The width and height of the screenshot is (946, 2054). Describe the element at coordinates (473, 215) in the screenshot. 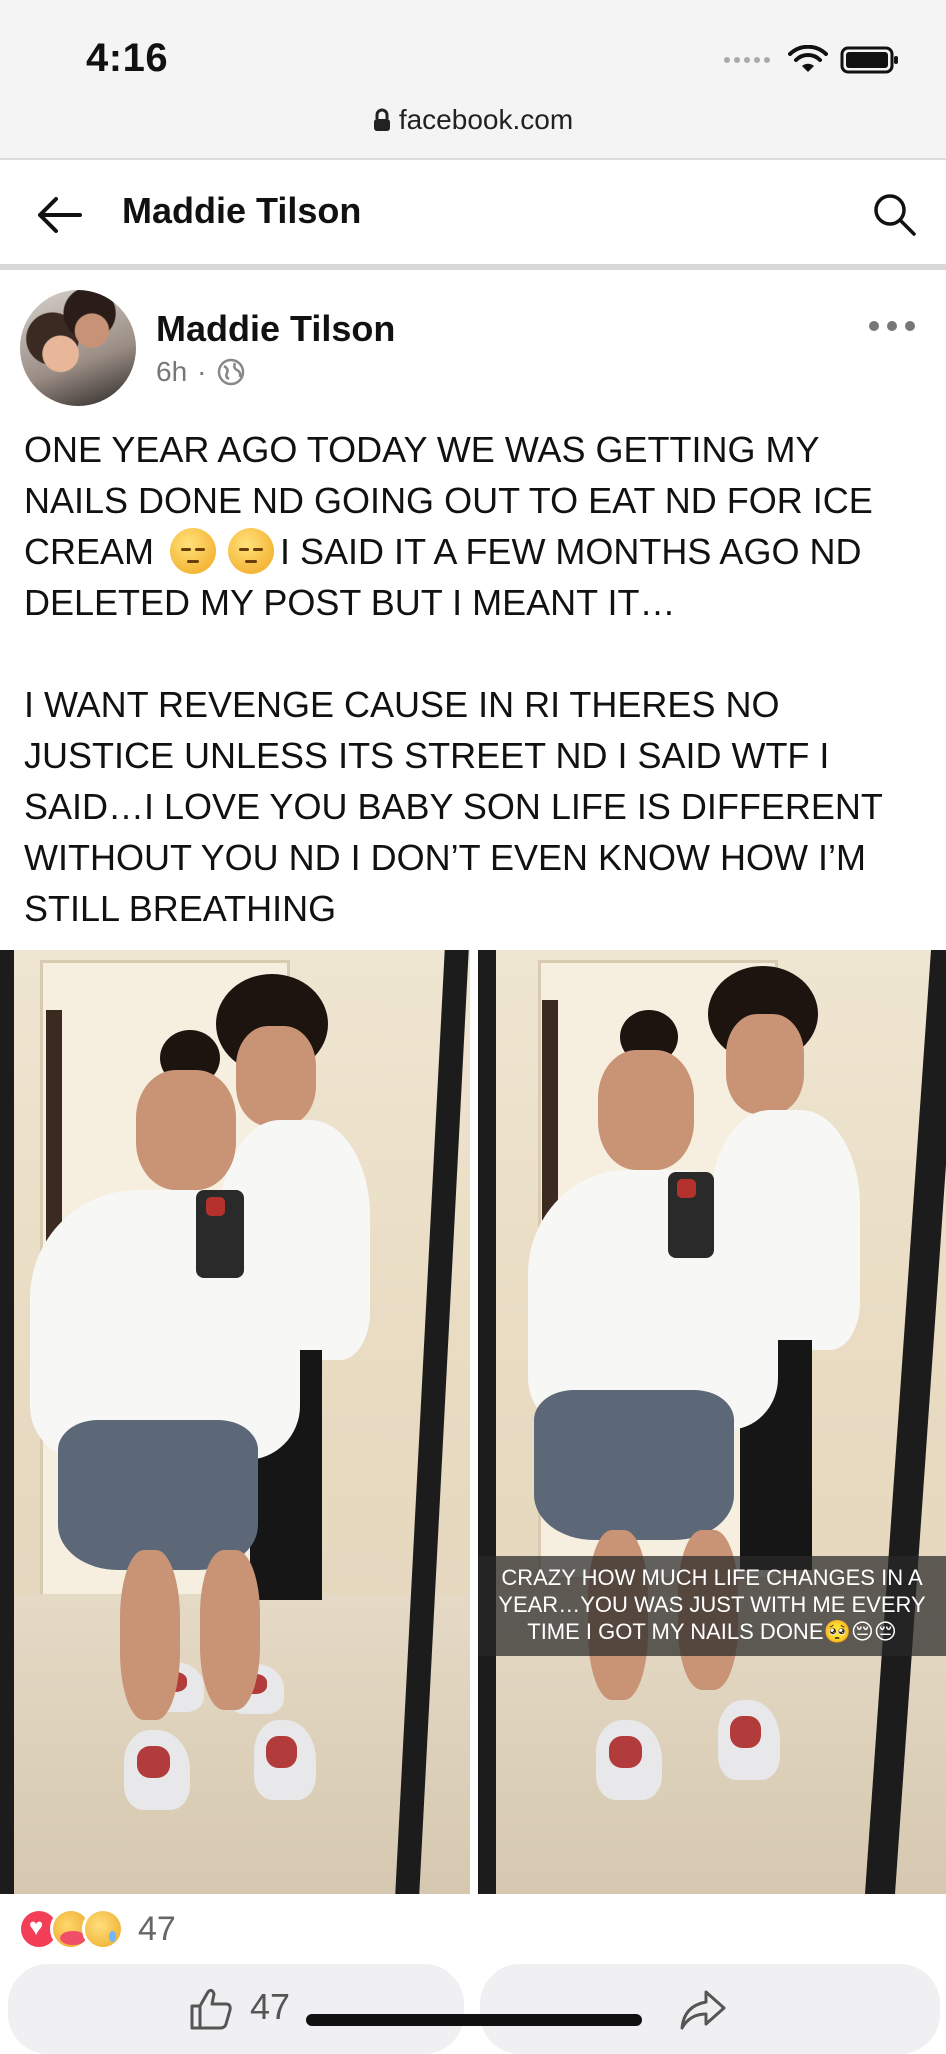

I see `app-header: Maddie Tilson` at that location.